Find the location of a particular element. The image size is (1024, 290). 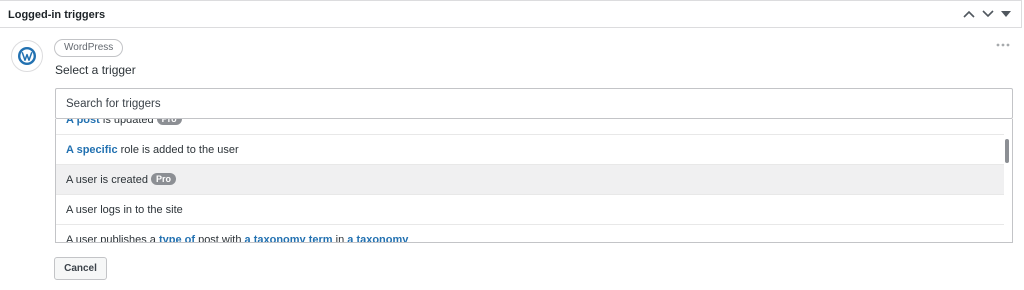

select-trigger-label: Select a trigger is located at coordinates (95, 70).